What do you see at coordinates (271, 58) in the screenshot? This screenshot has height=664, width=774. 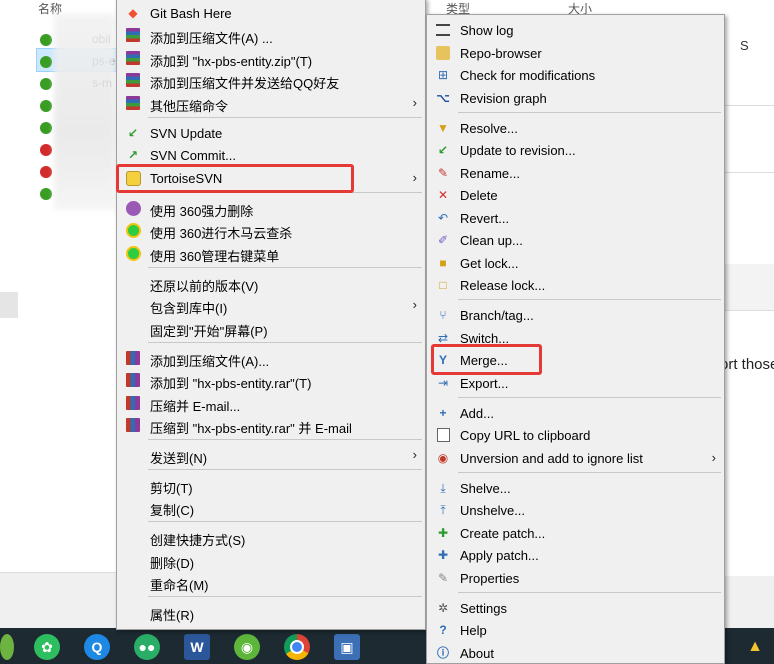 I see `menu-item-add-zip: 添加到 "hx-pbs-entity.zip"(T)` at bounding box center [271, 58].